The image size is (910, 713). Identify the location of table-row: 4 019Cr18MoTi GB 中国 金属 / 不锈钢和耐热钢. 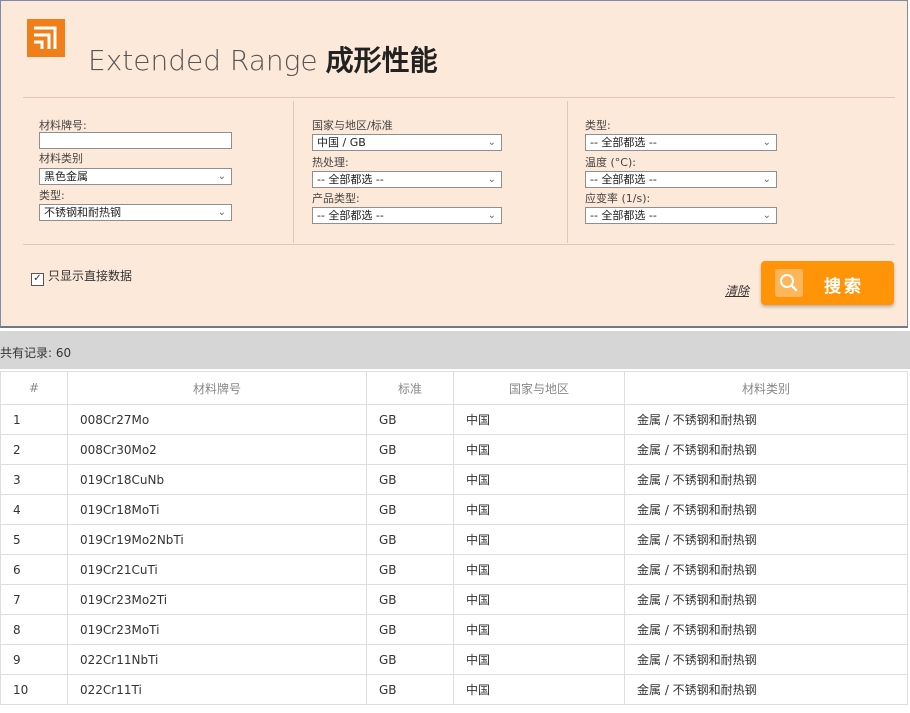
(454, 509).